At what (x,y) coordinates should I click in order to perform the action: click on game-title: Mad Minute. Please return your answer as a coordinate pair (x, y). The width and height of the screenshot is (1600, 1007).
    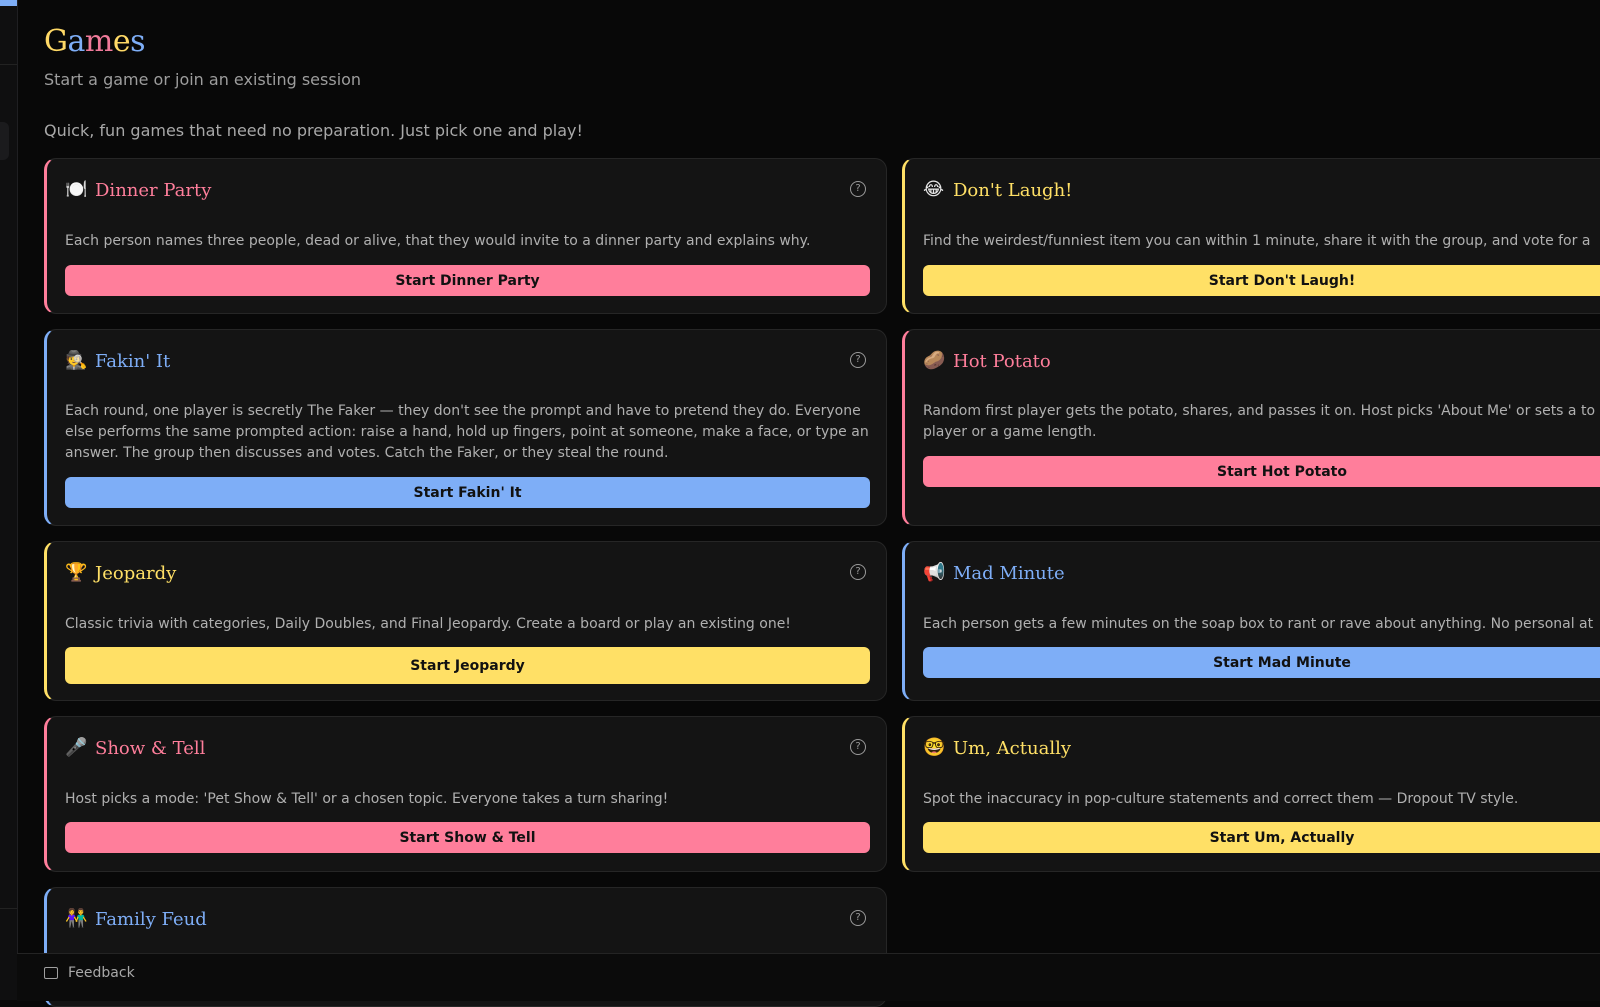
    Looking at the image, I should click on (1009, 573).